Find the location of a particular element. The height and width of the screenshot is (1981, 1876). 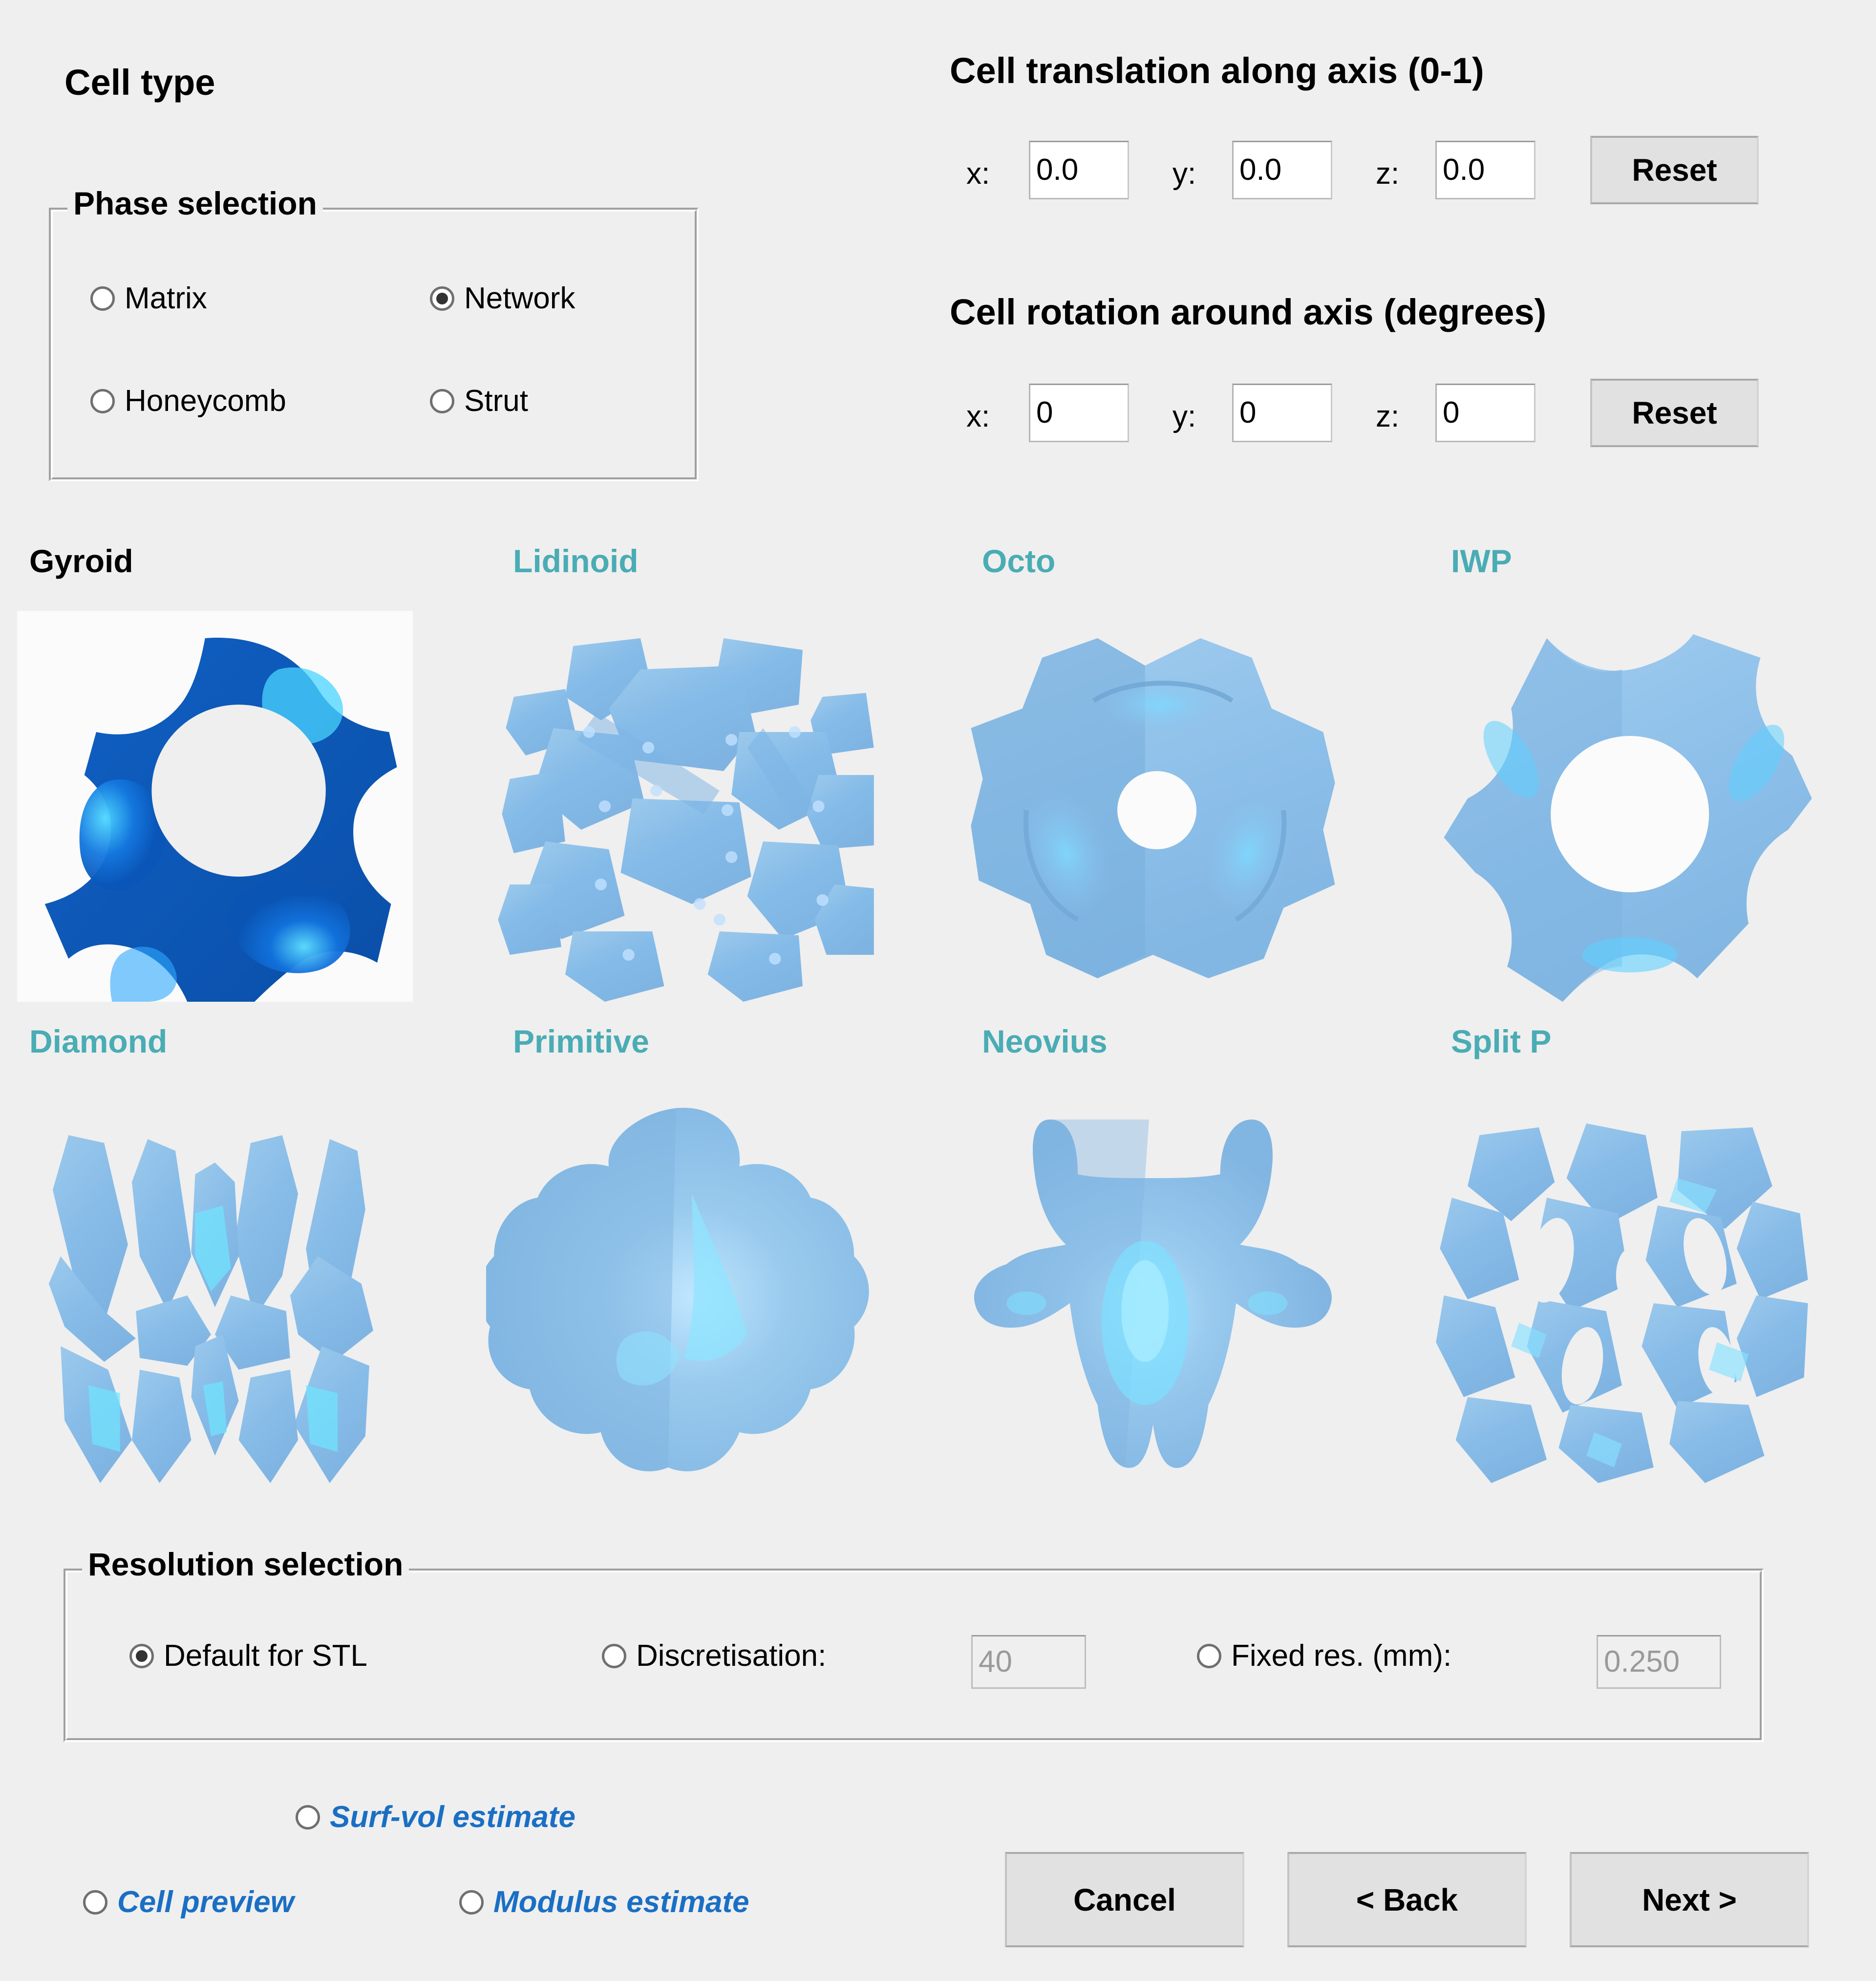

tile-label-iwp: IWP is located at coordinates (1481, 561).